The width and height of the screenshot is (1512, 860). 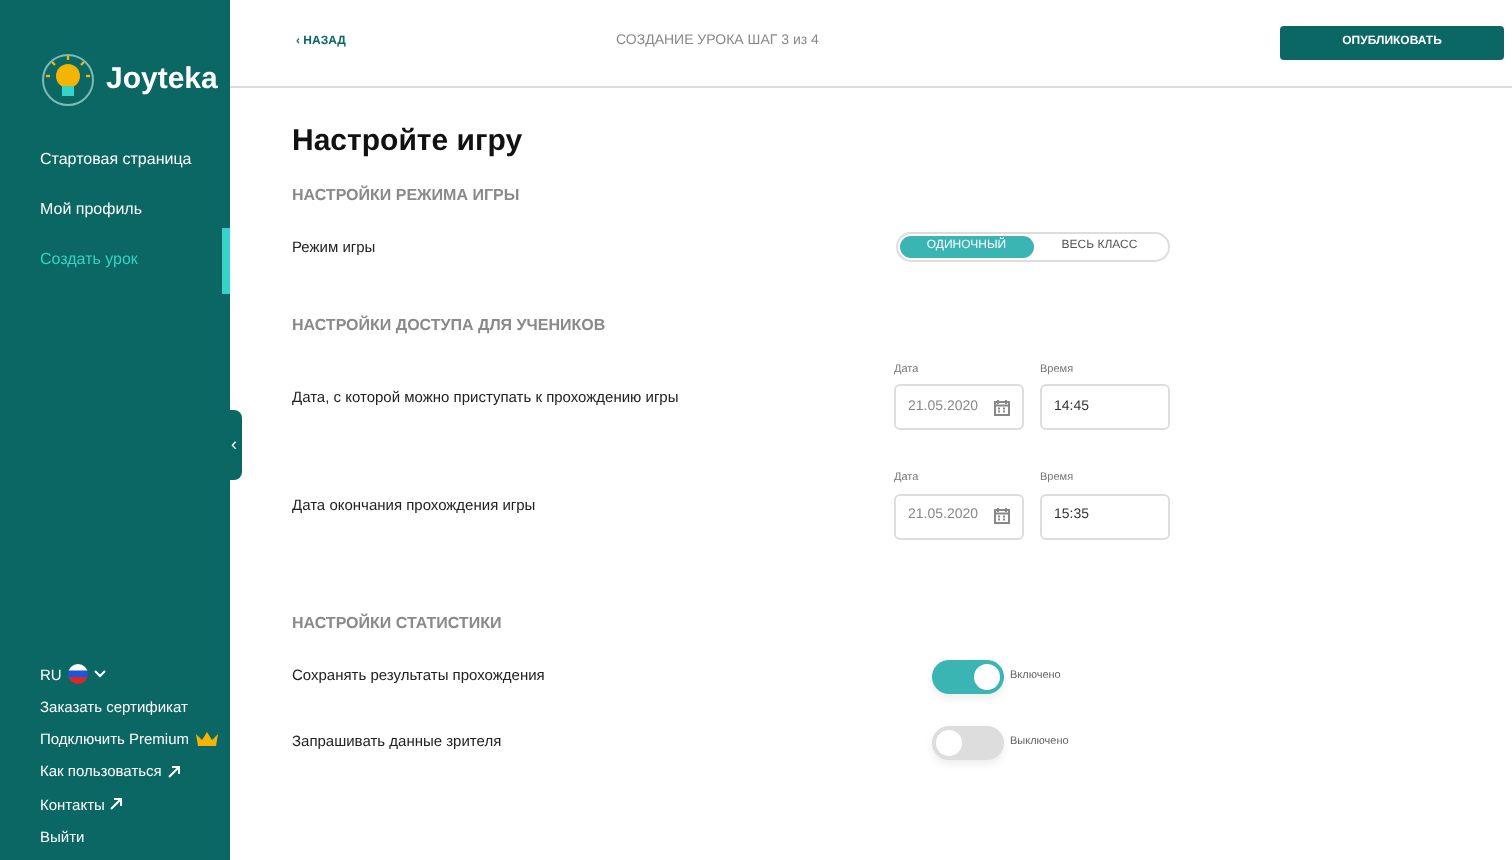 I want to click on logo-text: Joyteka, so click(x=162, y=79).